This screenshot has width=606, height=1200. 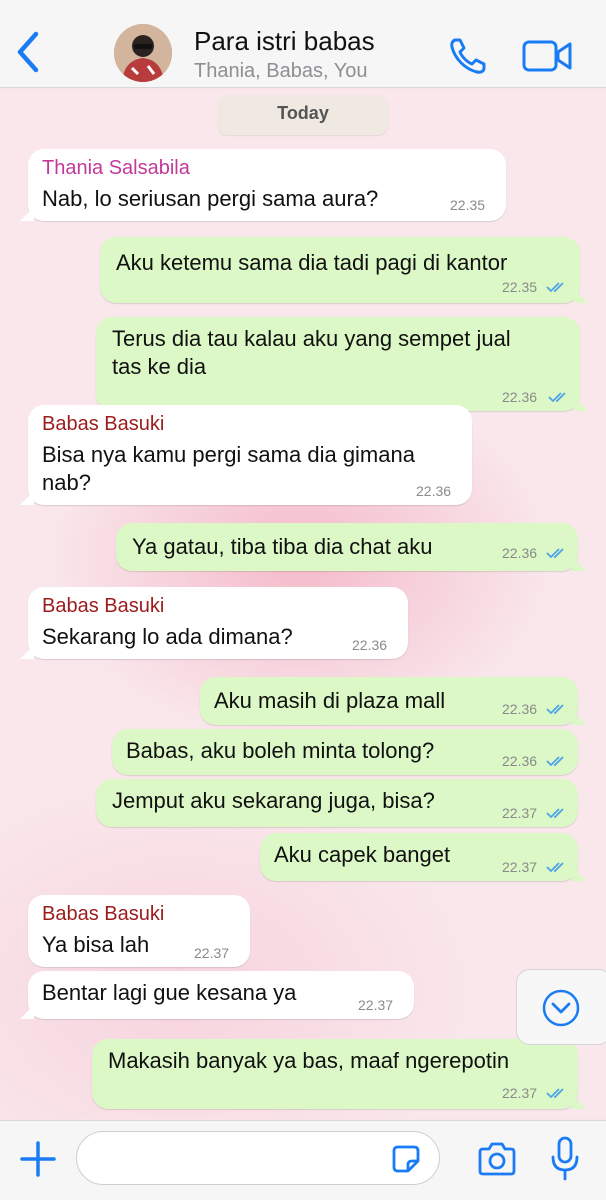 I want to click on camera-icon, so click(x=497, y=1159).